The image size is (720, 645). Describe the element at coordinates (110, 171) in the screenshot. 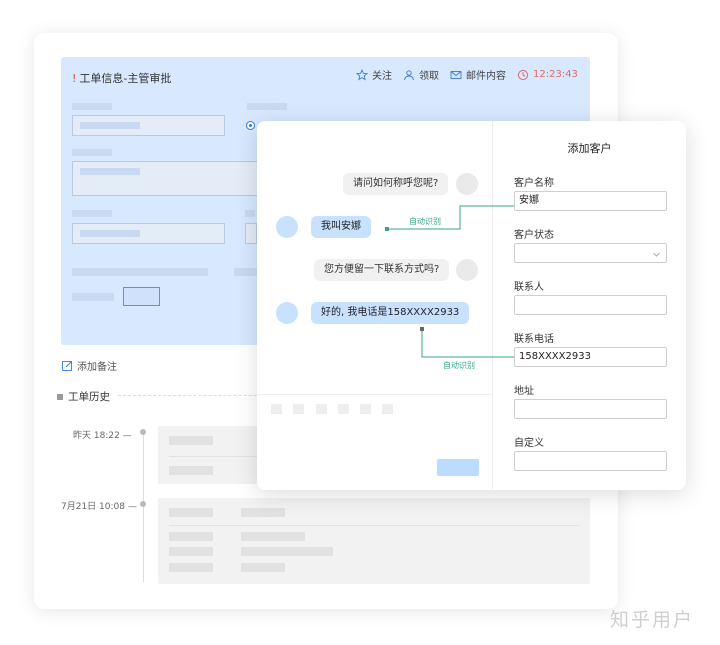

I see `textarea-value-placeholder` at that location.